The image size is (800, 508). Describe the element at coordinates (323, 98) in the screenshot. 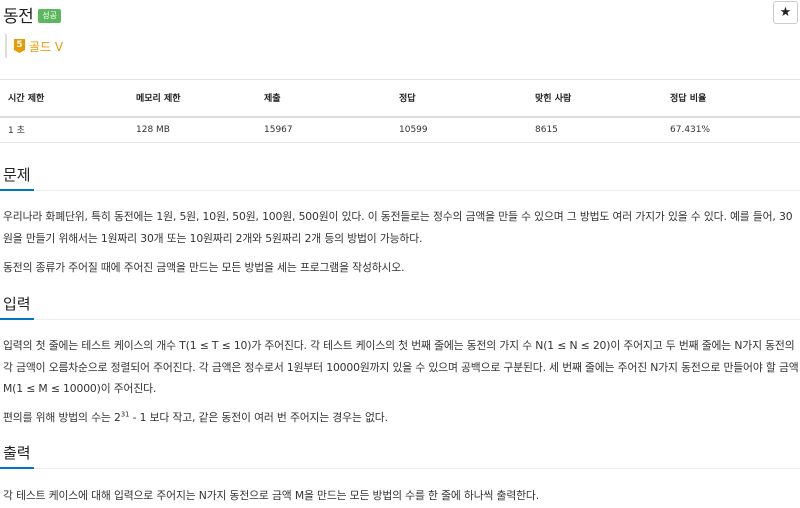

I see `stats-header-submissions: 제출` at that location.